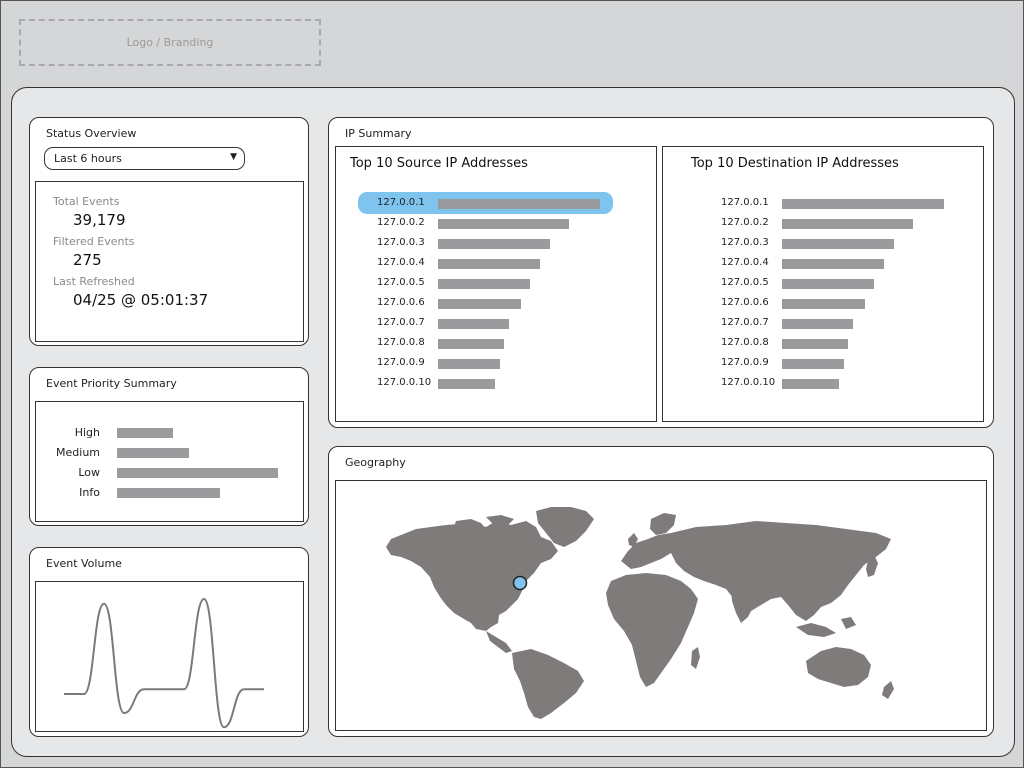 This screenshot has width=1024, height=768. I want to click on stat-label-total-events: Total Events, so click(86, 201).